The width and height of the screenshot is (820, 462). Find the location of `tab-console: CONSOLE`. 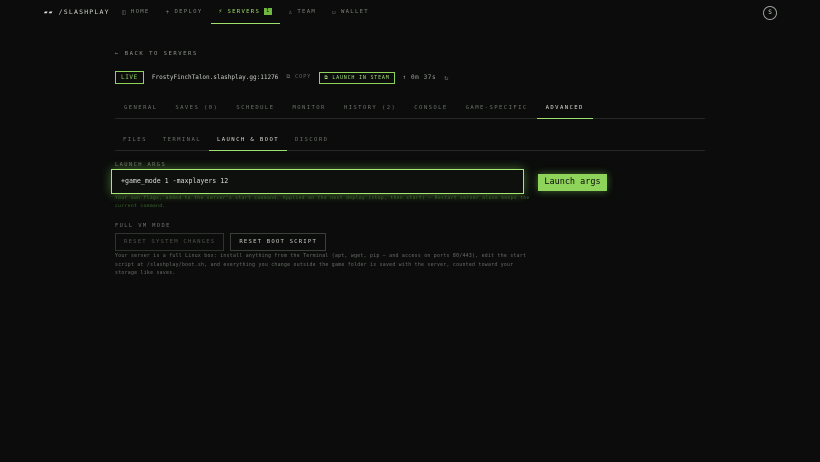

tab-console: CONSOLE is located at coordinates (430, 108).